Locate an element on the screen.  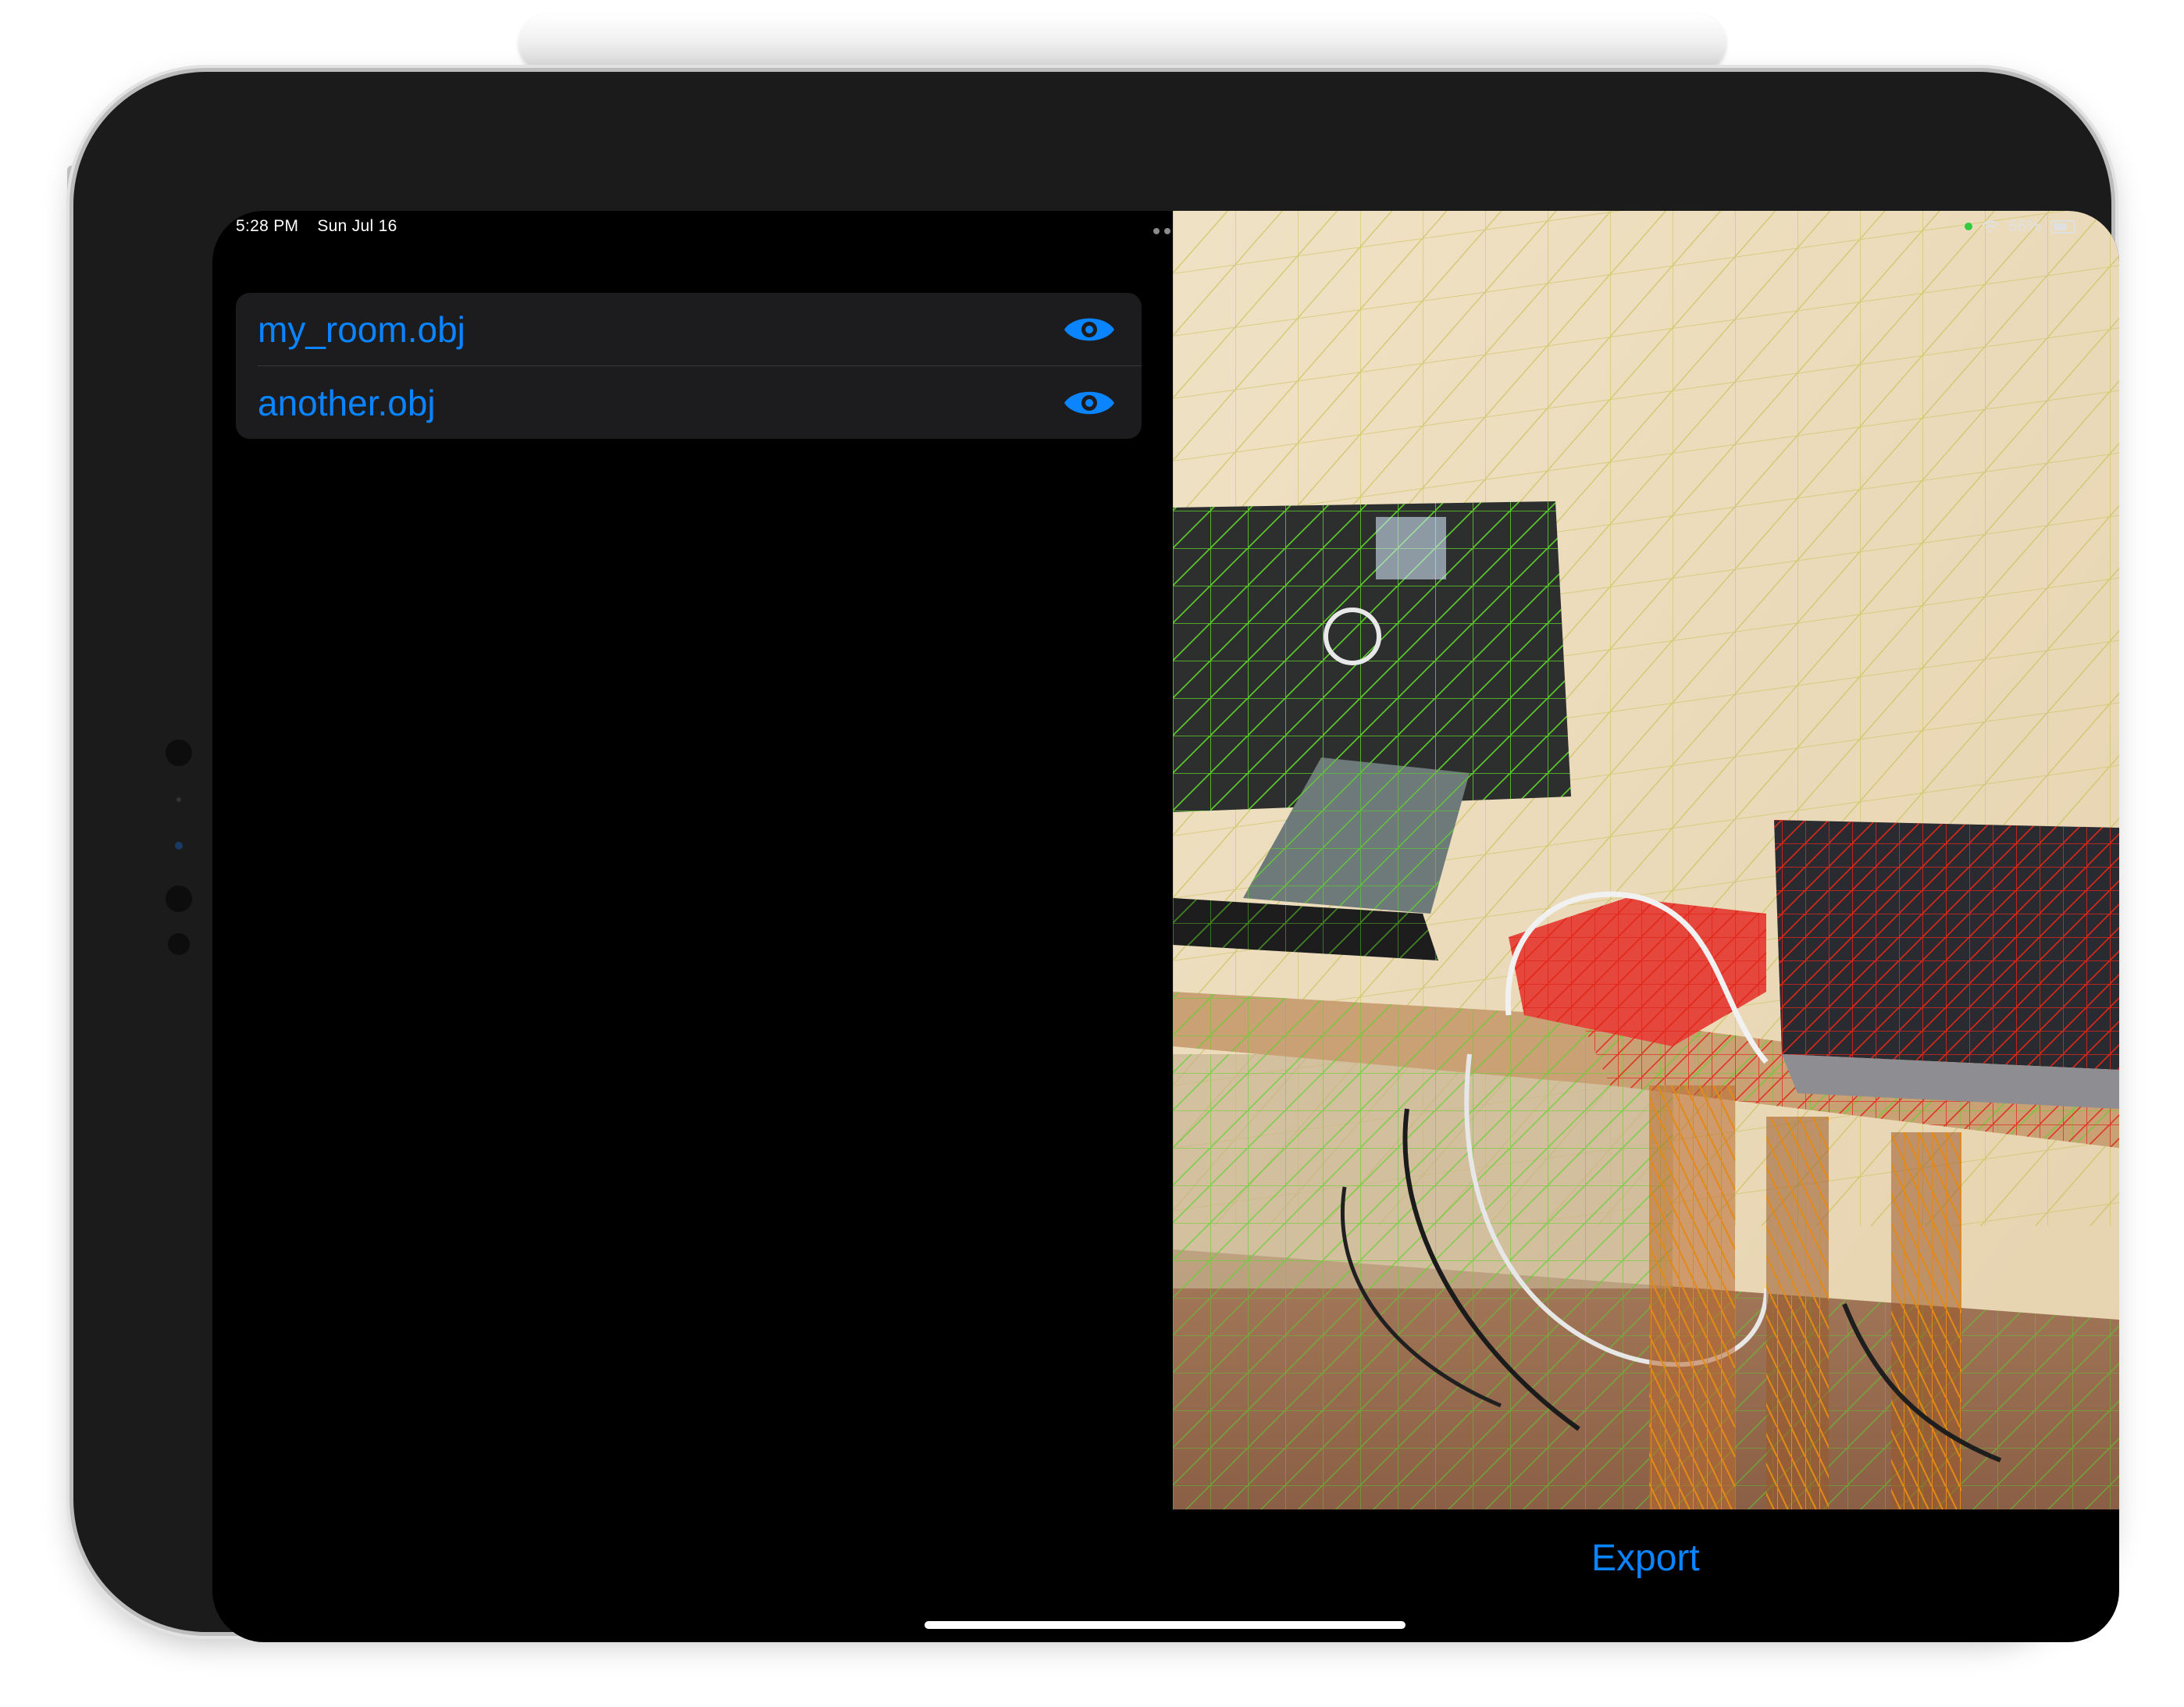
status-date: Sun Jul 16 is located at coordinates (357, 226).